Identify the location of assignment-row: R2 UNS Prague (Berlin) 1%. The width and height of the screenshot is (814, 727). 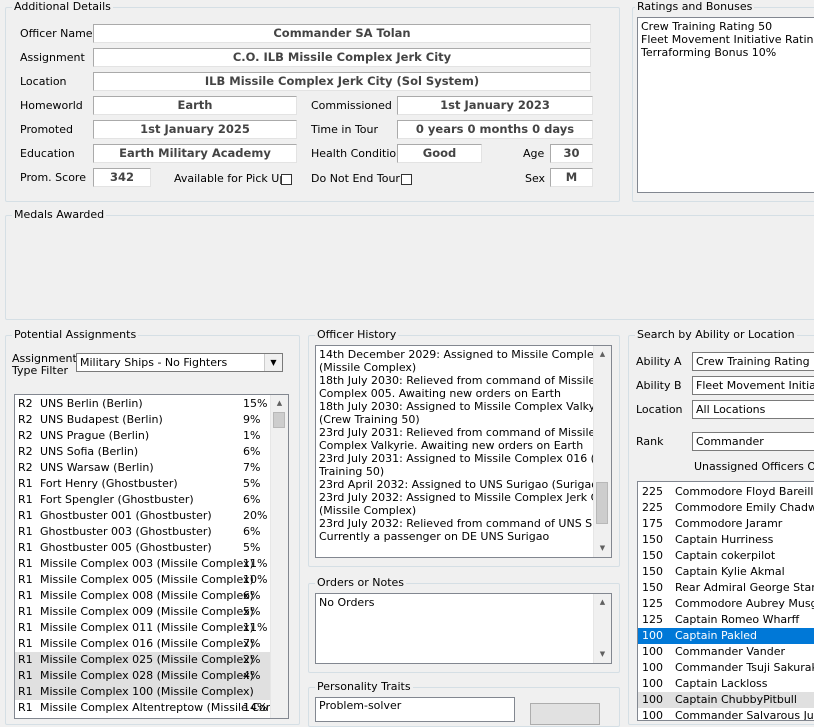
(143, 436).